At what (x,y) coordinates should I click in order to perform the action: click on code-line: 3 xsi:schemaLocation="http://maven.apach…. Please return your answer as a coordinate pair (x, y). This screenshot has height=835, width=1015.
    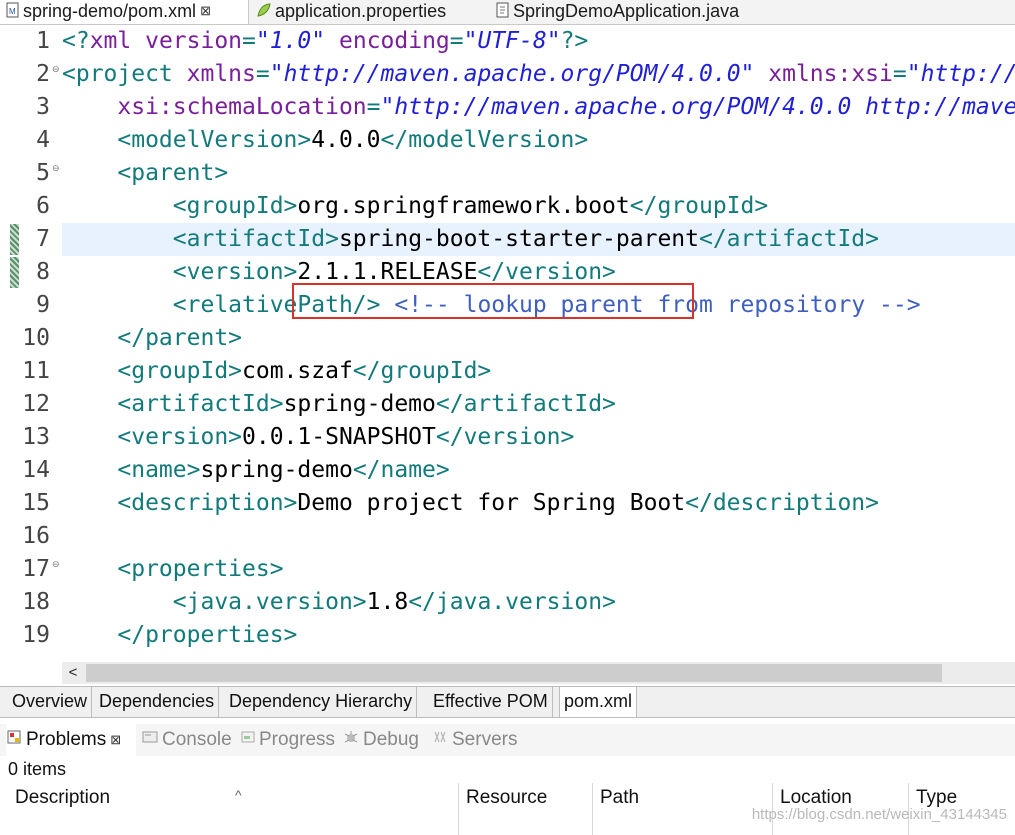
    Looking at the image, I should click on (507, 107).